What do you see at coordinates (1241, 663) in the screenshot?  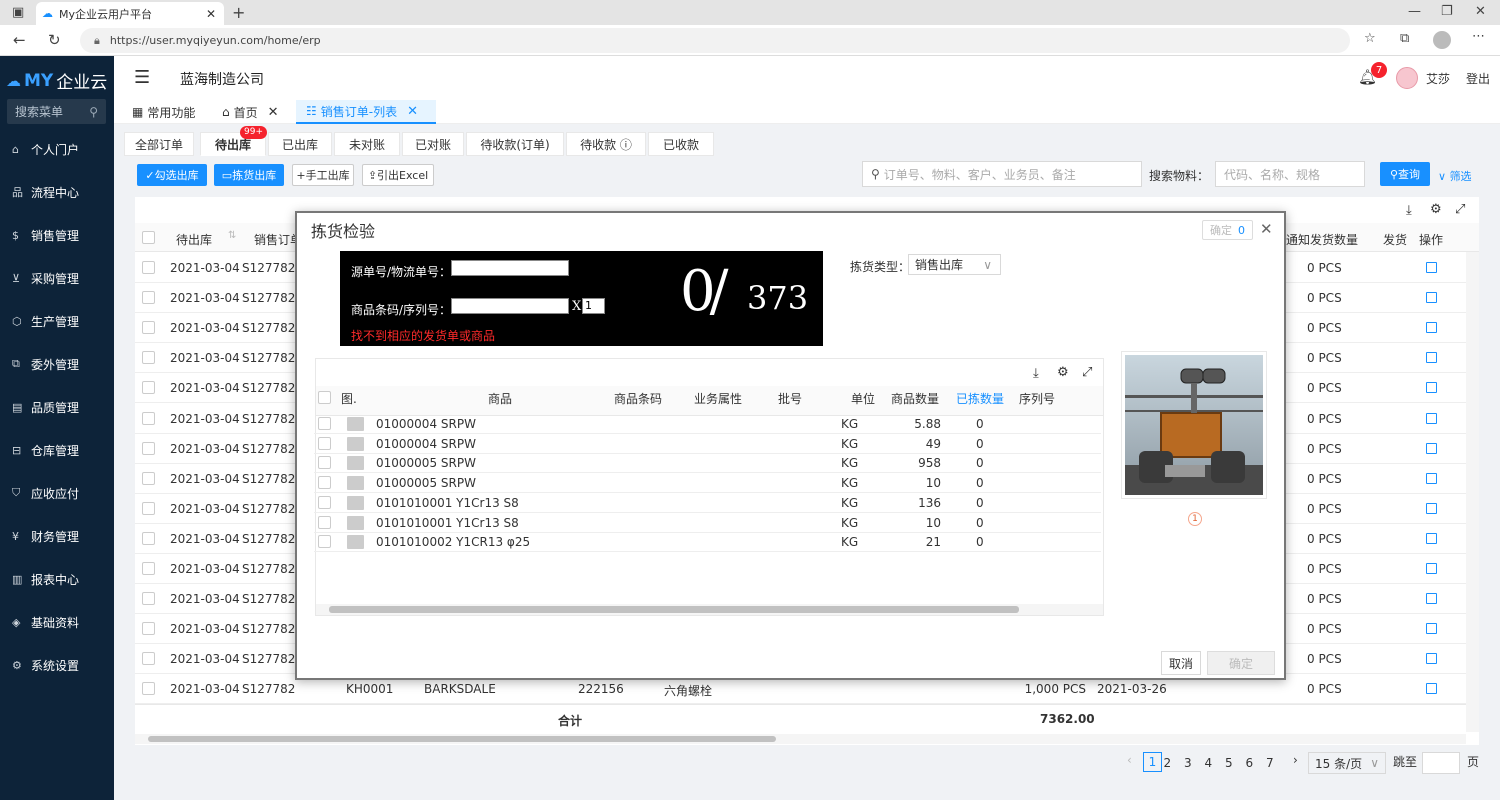 I see `confirm-button: 确定` at bounding box center [1241, 663].